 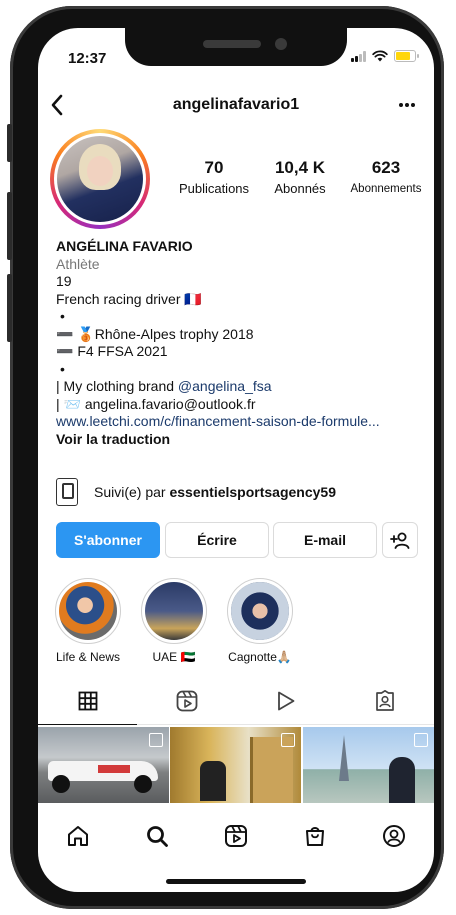 What do you see at coordinates (325, 540) in the screenshot?
I see `email-button: E-mail` at bounding box center [325, 540].